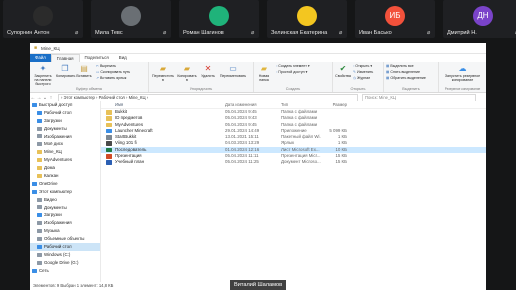 The width and height of the screenshot is (516, 290). I want to click on journal-button: ◷Журнал, so click(361, 78).